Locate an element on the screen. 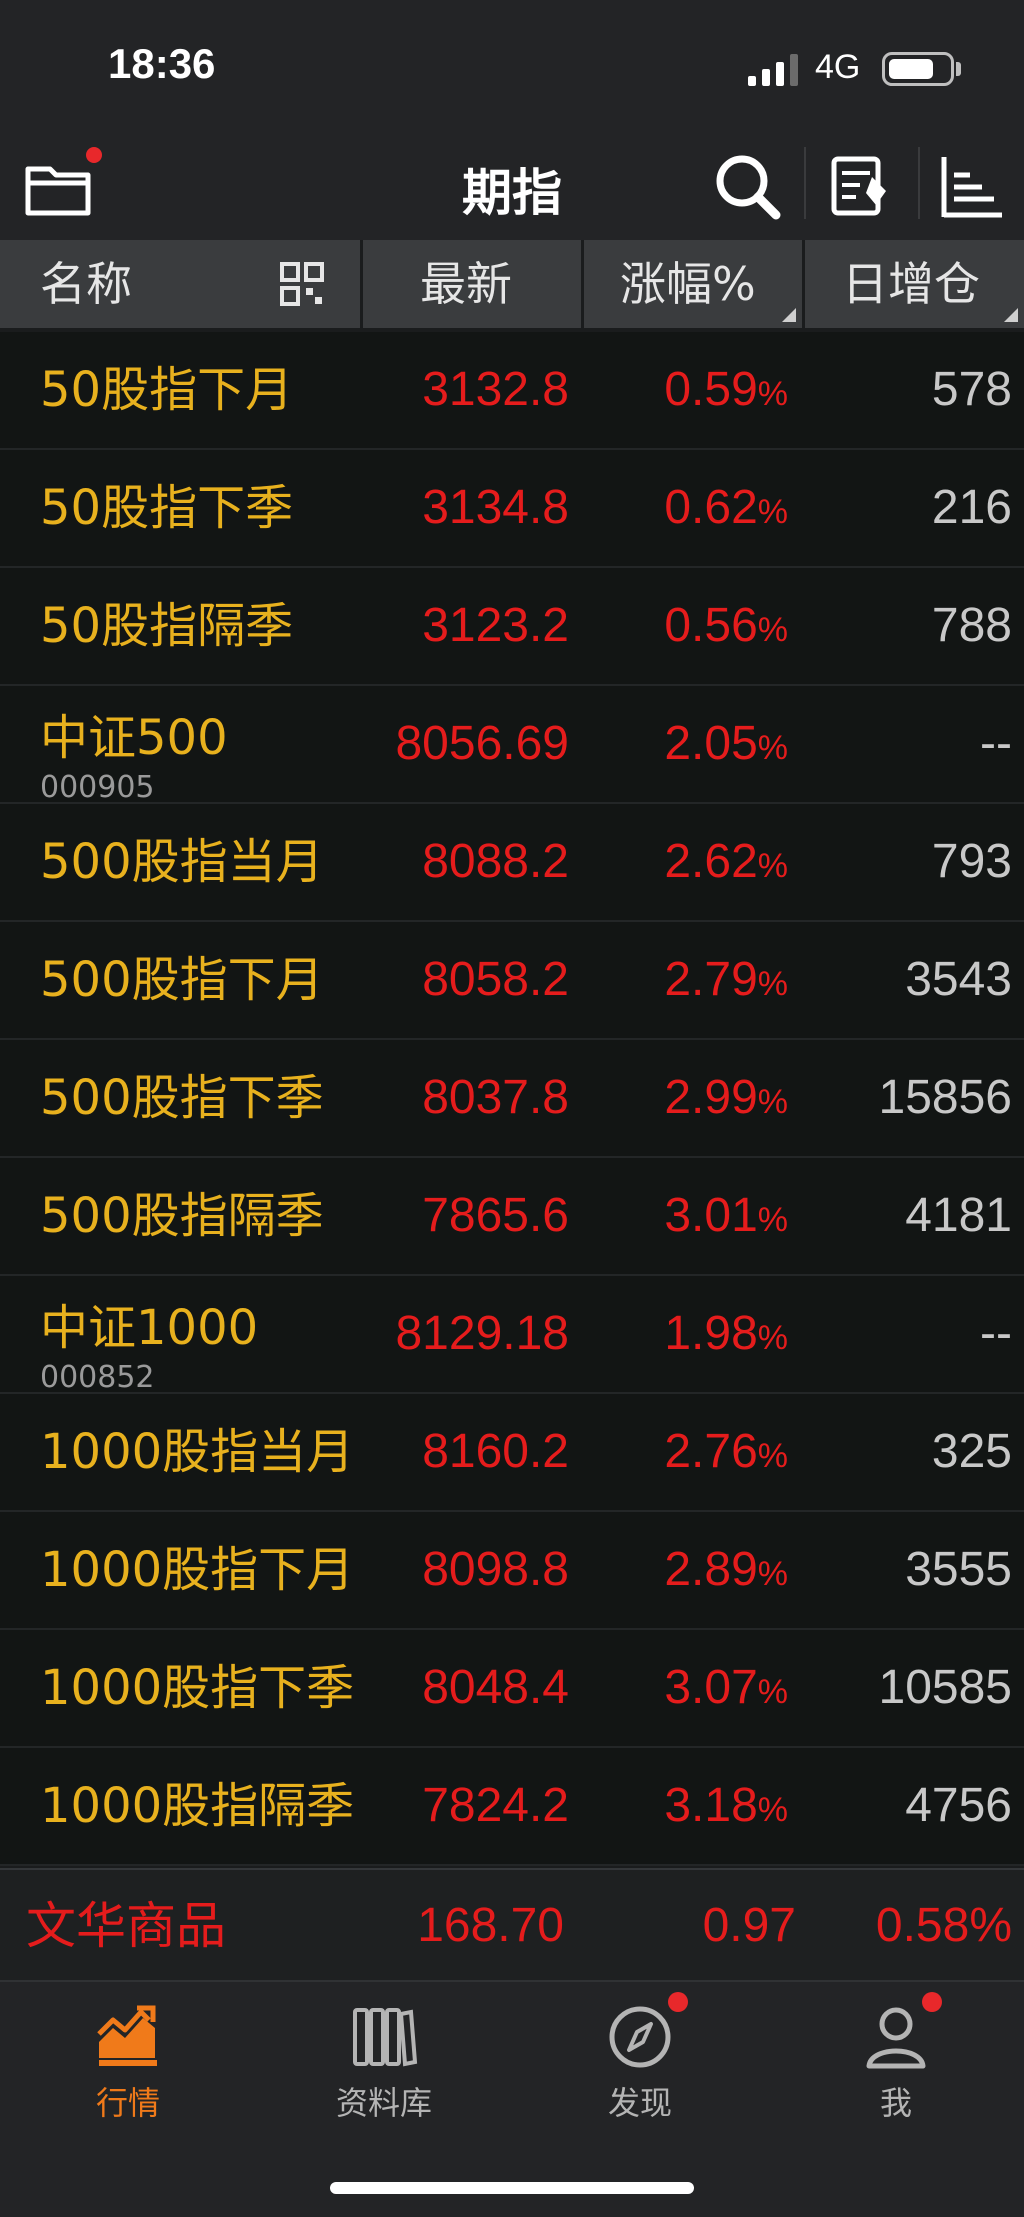 This screenshot has height=2217, width=1024. contract-name: 中证1000 000852 is located at coordinates (149, 1346).